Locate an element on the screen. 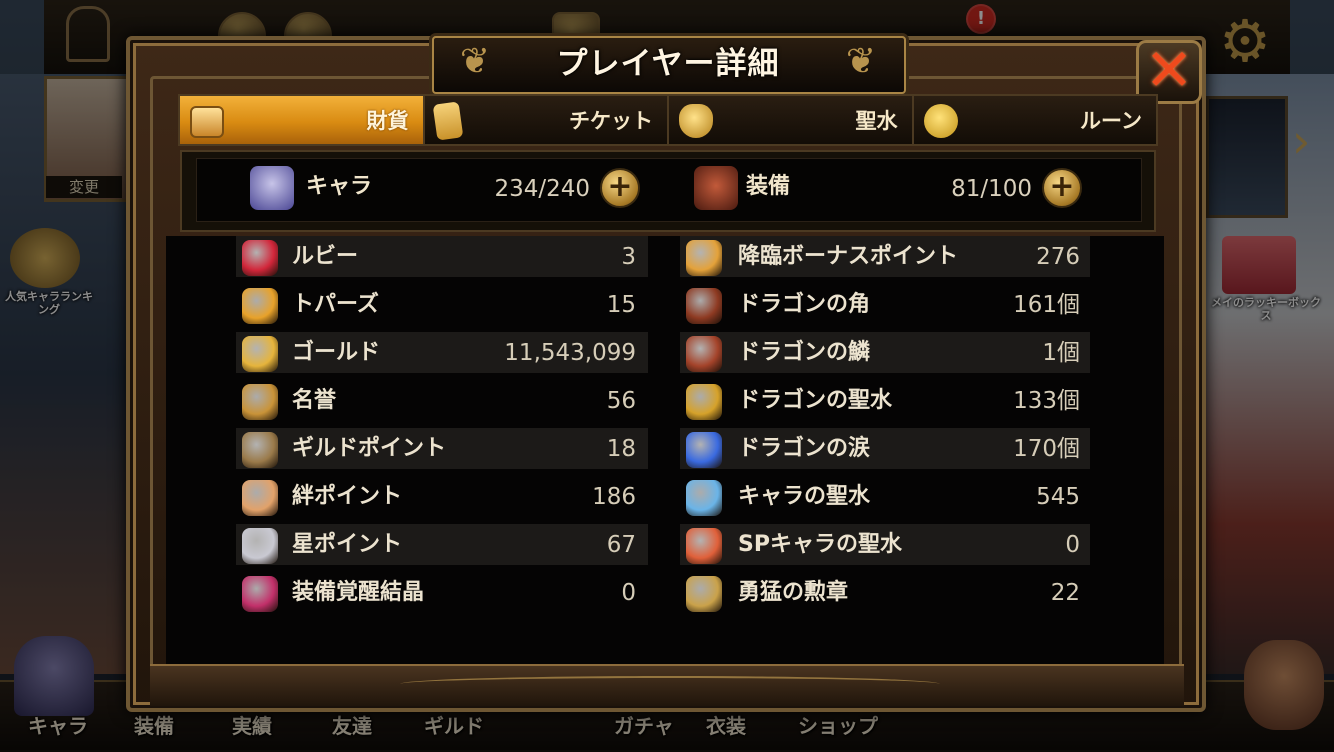  dragon-horn-icon is located at coordinates (704, 306).